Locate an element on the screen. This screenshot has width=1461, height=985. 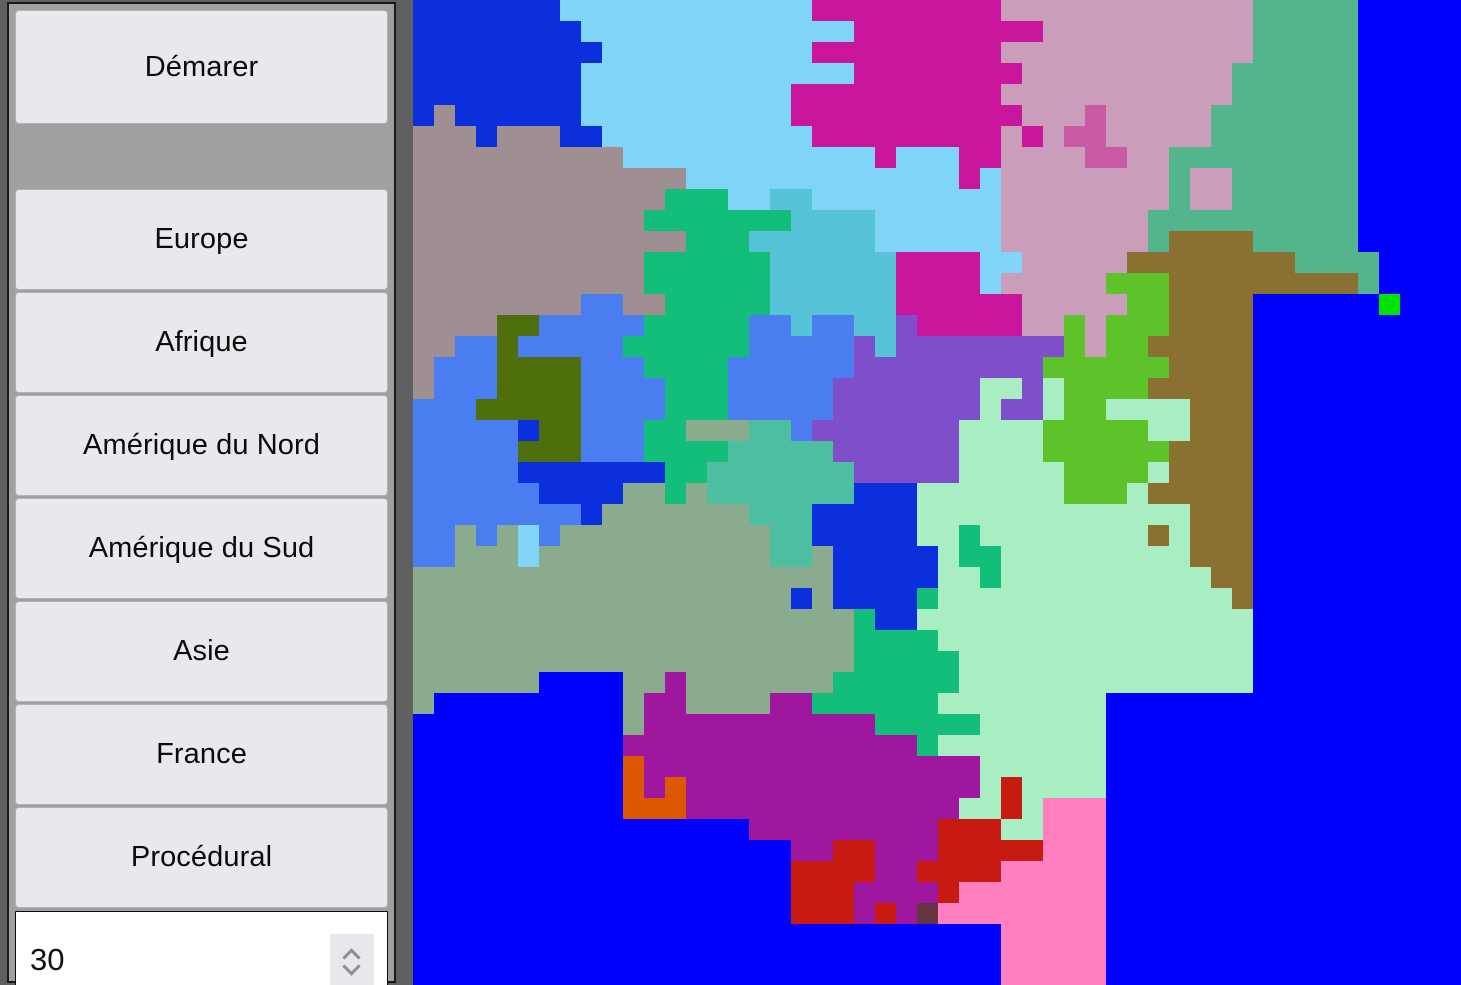
seed-input is located at coordinates (164, 957).